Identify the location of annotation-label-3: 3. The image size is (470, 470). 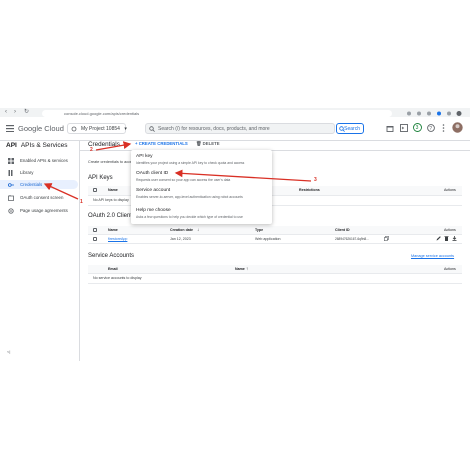
(315, 180).